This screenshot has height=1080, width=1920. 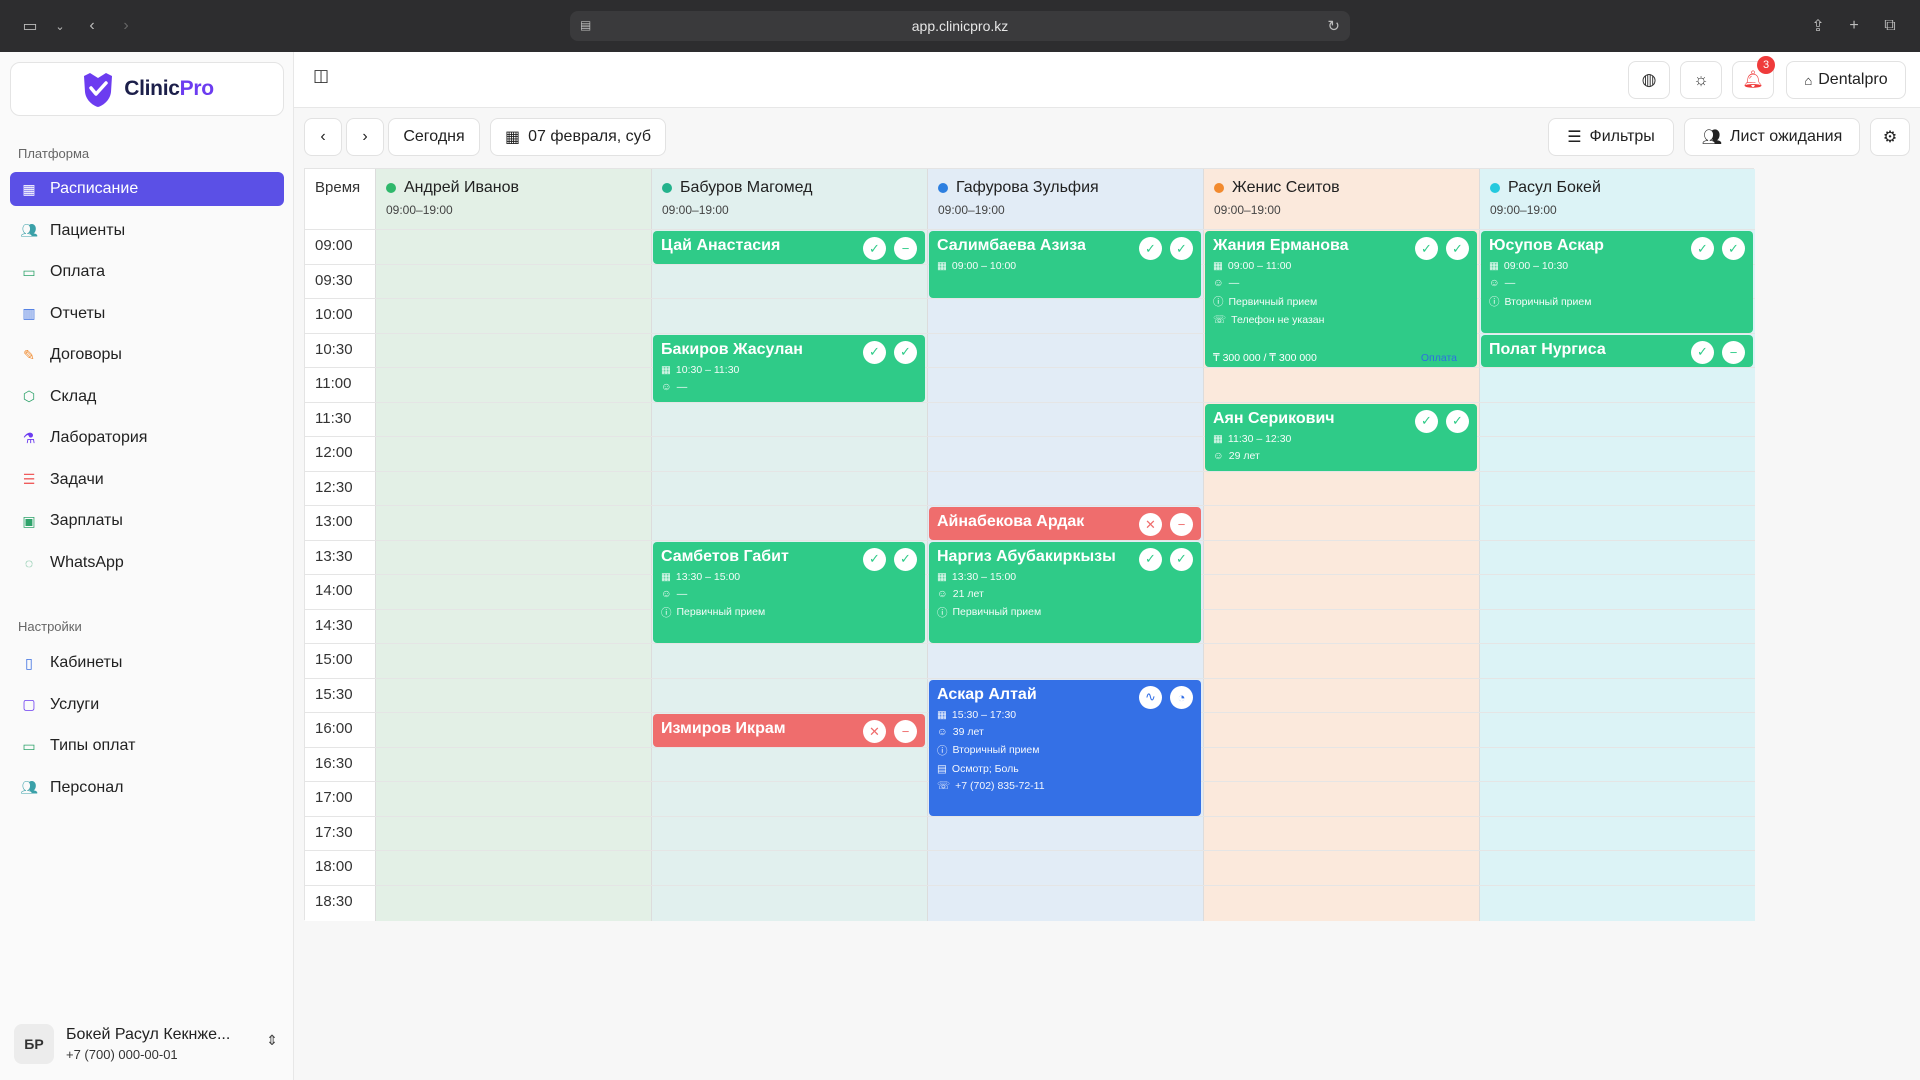 I want to click on waitlist-button: 👥︎ Лист ожидания, so click(x=1772, y=137).